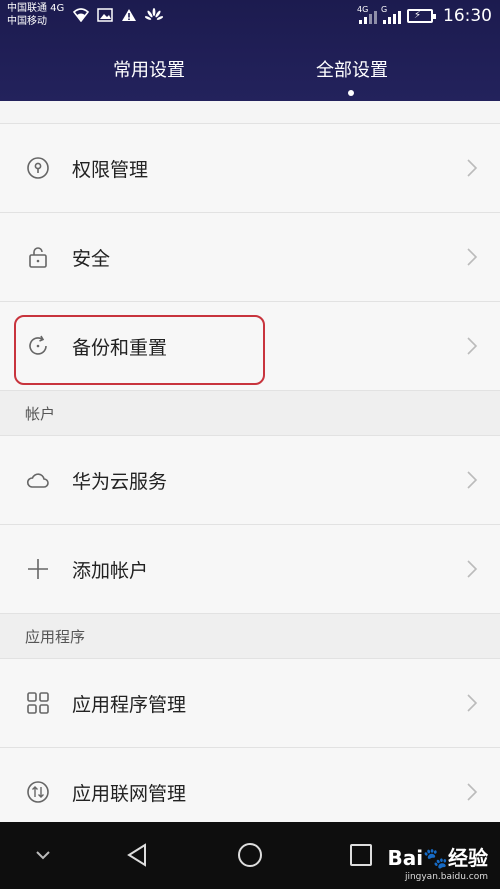  Describe the element at coordinates (110, 170) in the screenshot. I see `settings-item-label: 权限管理` at that location.